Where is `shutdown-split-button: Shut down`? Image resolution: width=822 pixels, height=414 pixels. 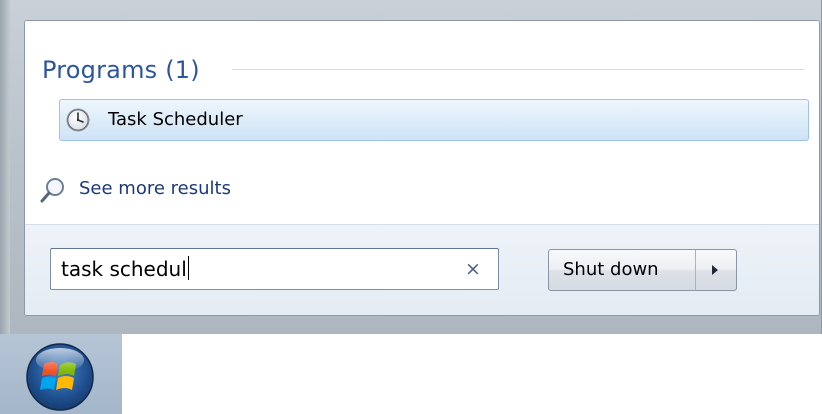
shutdown-split-button: Shut down is located at coordinates (642, 270).